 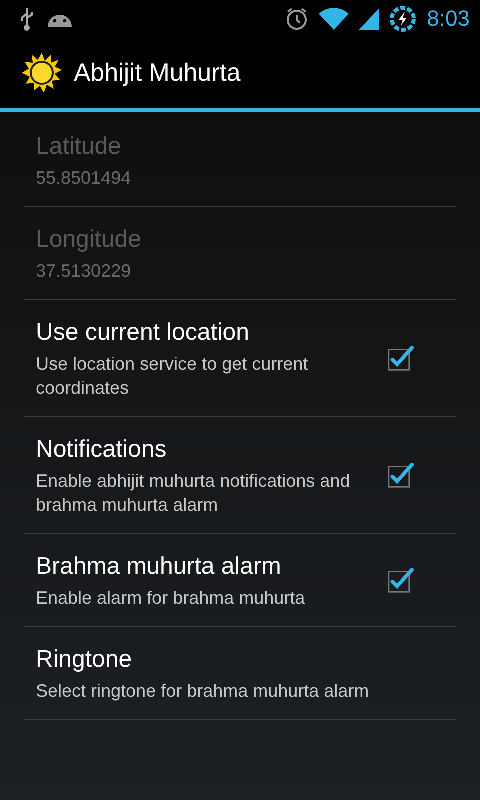 What do you see at coordinates (102, 450) in the screenshot?
I see `preference-title: Notifications` at bounding box center [102, 450].